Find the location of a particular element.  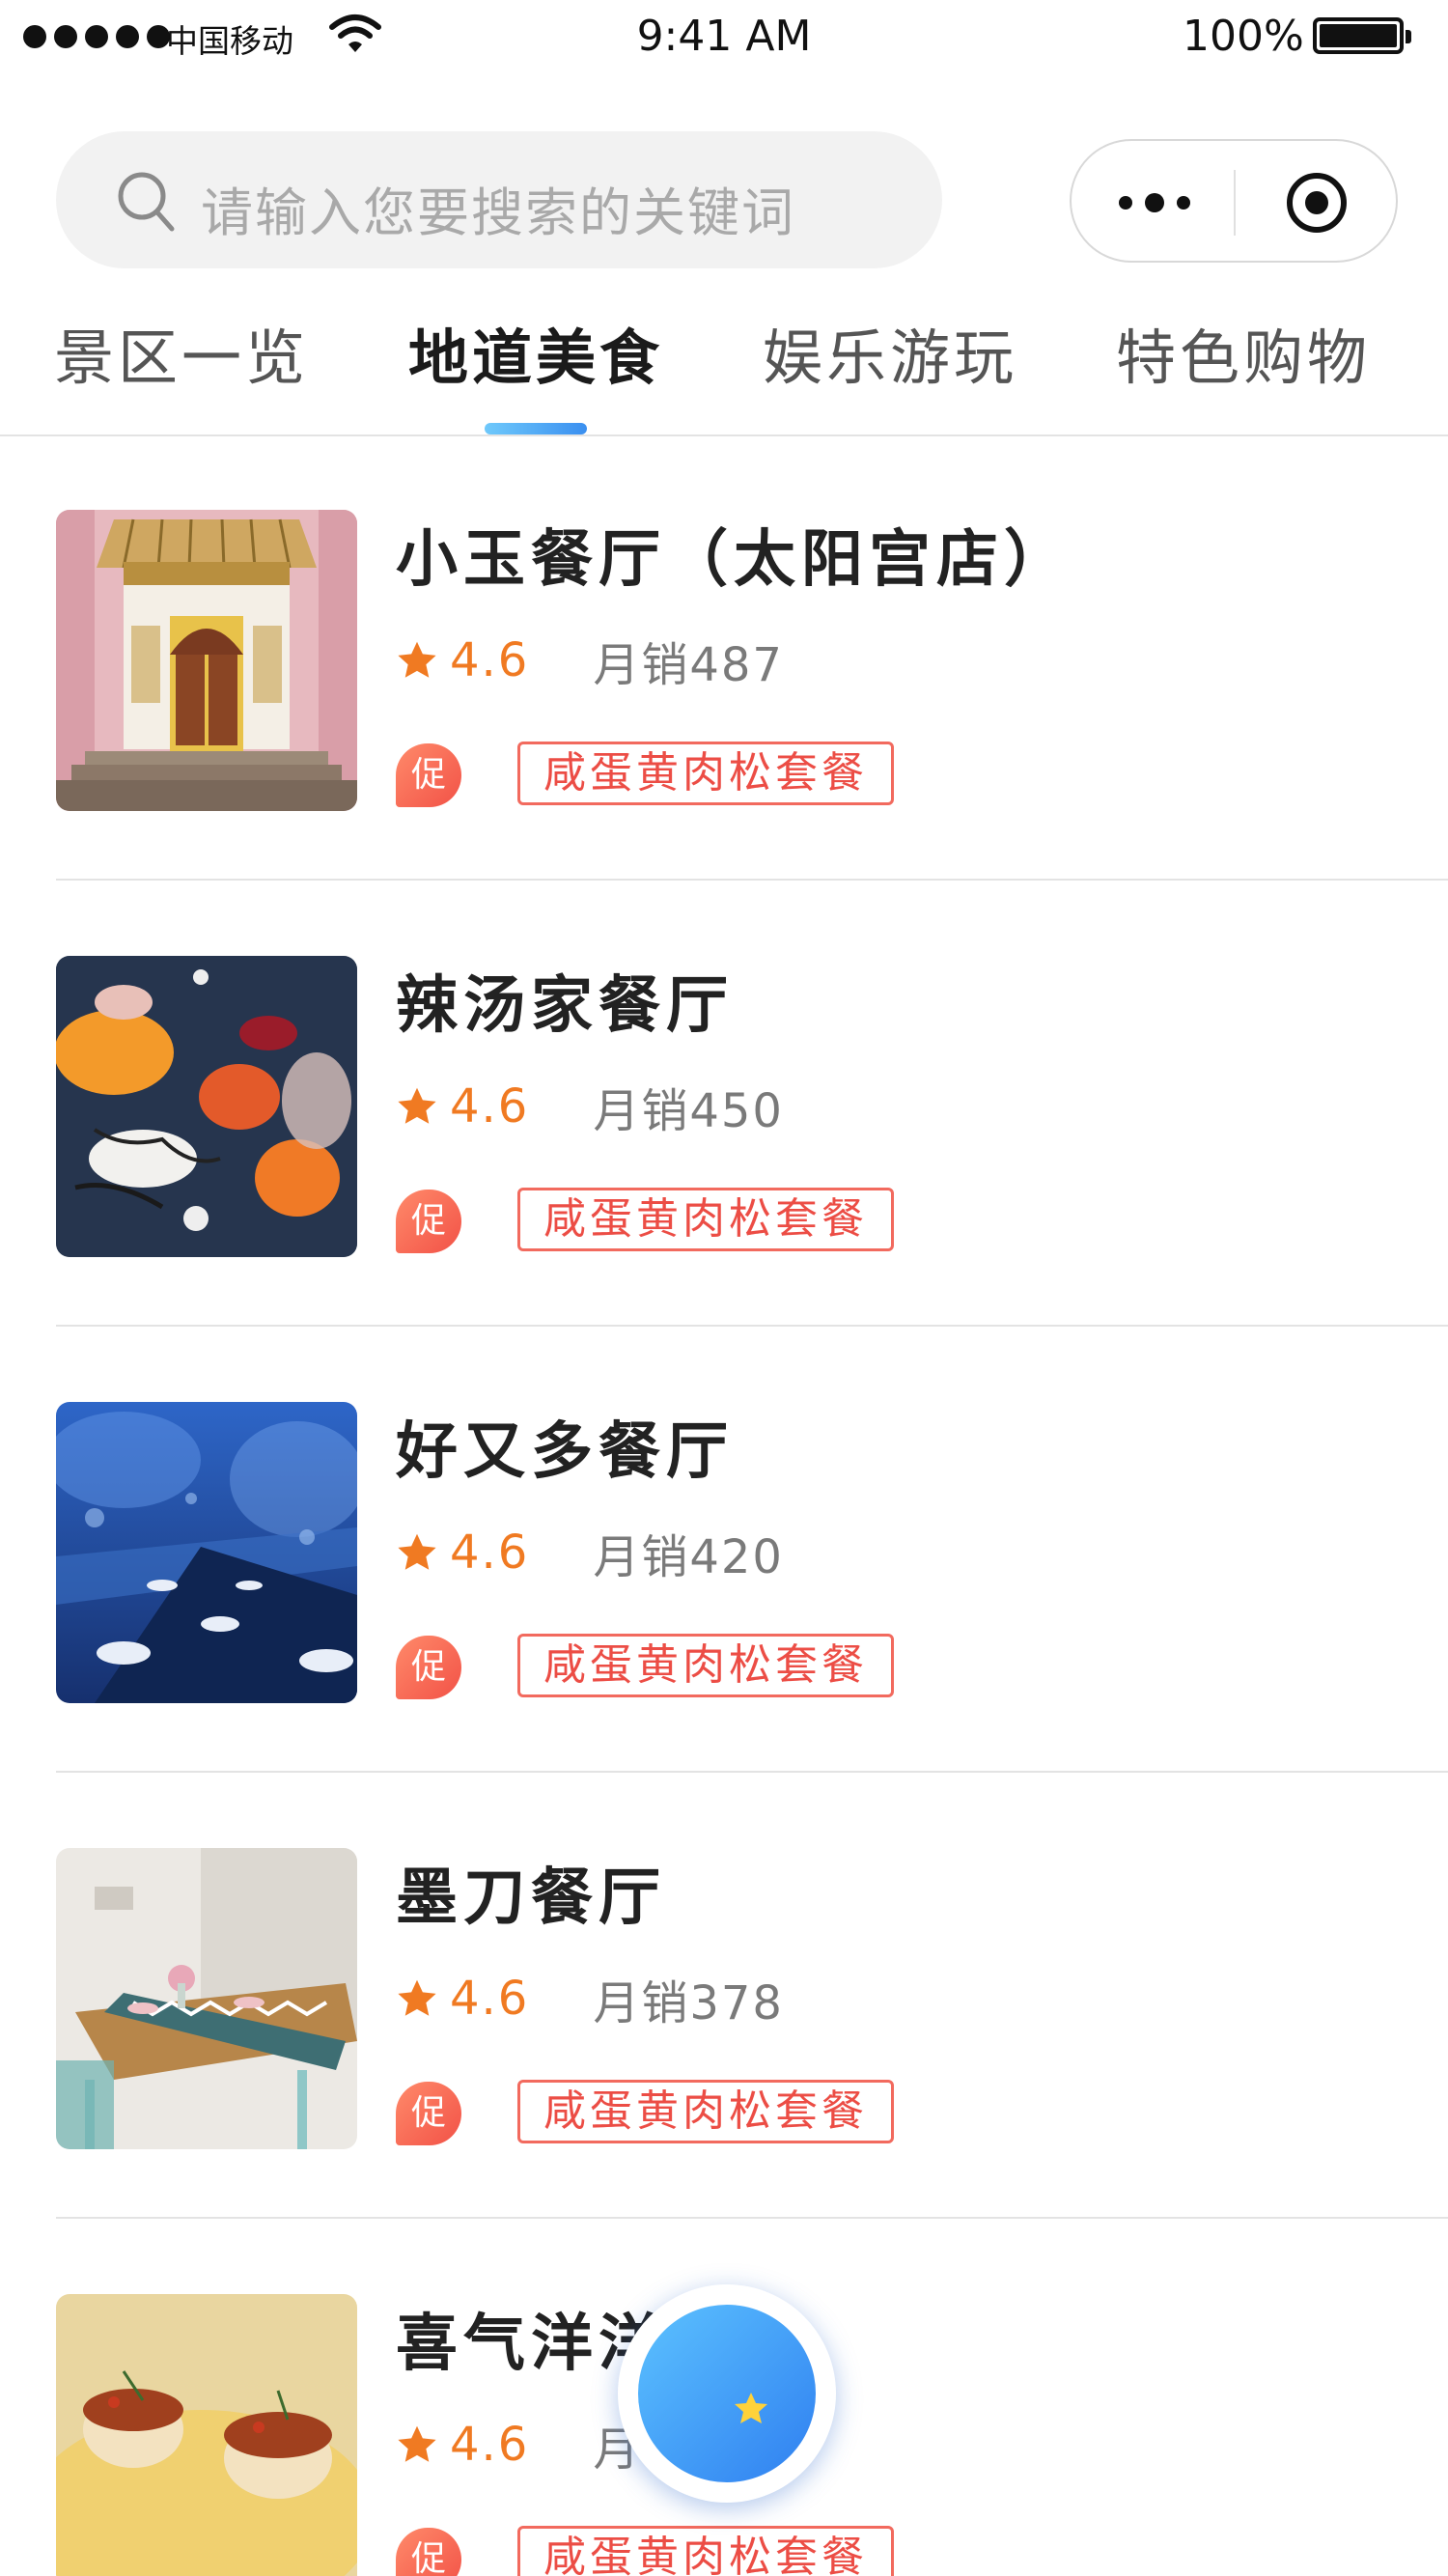

monthly-sales: 月销450 is located at coordinates (689, 1111).